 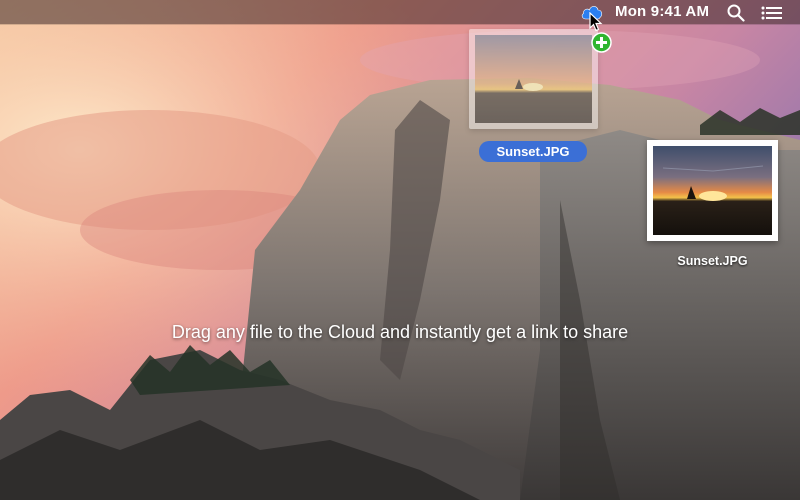 What do you see at coordinates (400, 12) in the screenshot?
I see `menu-bar: Mon 9:41 AM` at bounding box center [400, 12].